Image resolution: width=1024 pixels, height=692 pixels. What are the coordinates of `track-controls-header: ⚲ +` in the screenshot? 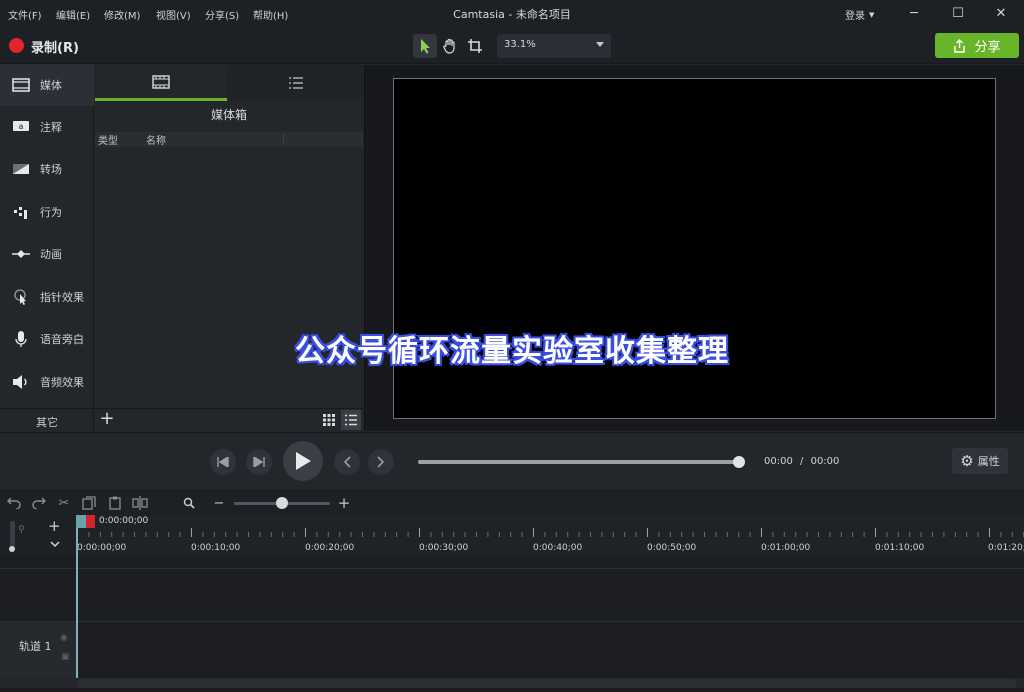 It's located at (38, 535).